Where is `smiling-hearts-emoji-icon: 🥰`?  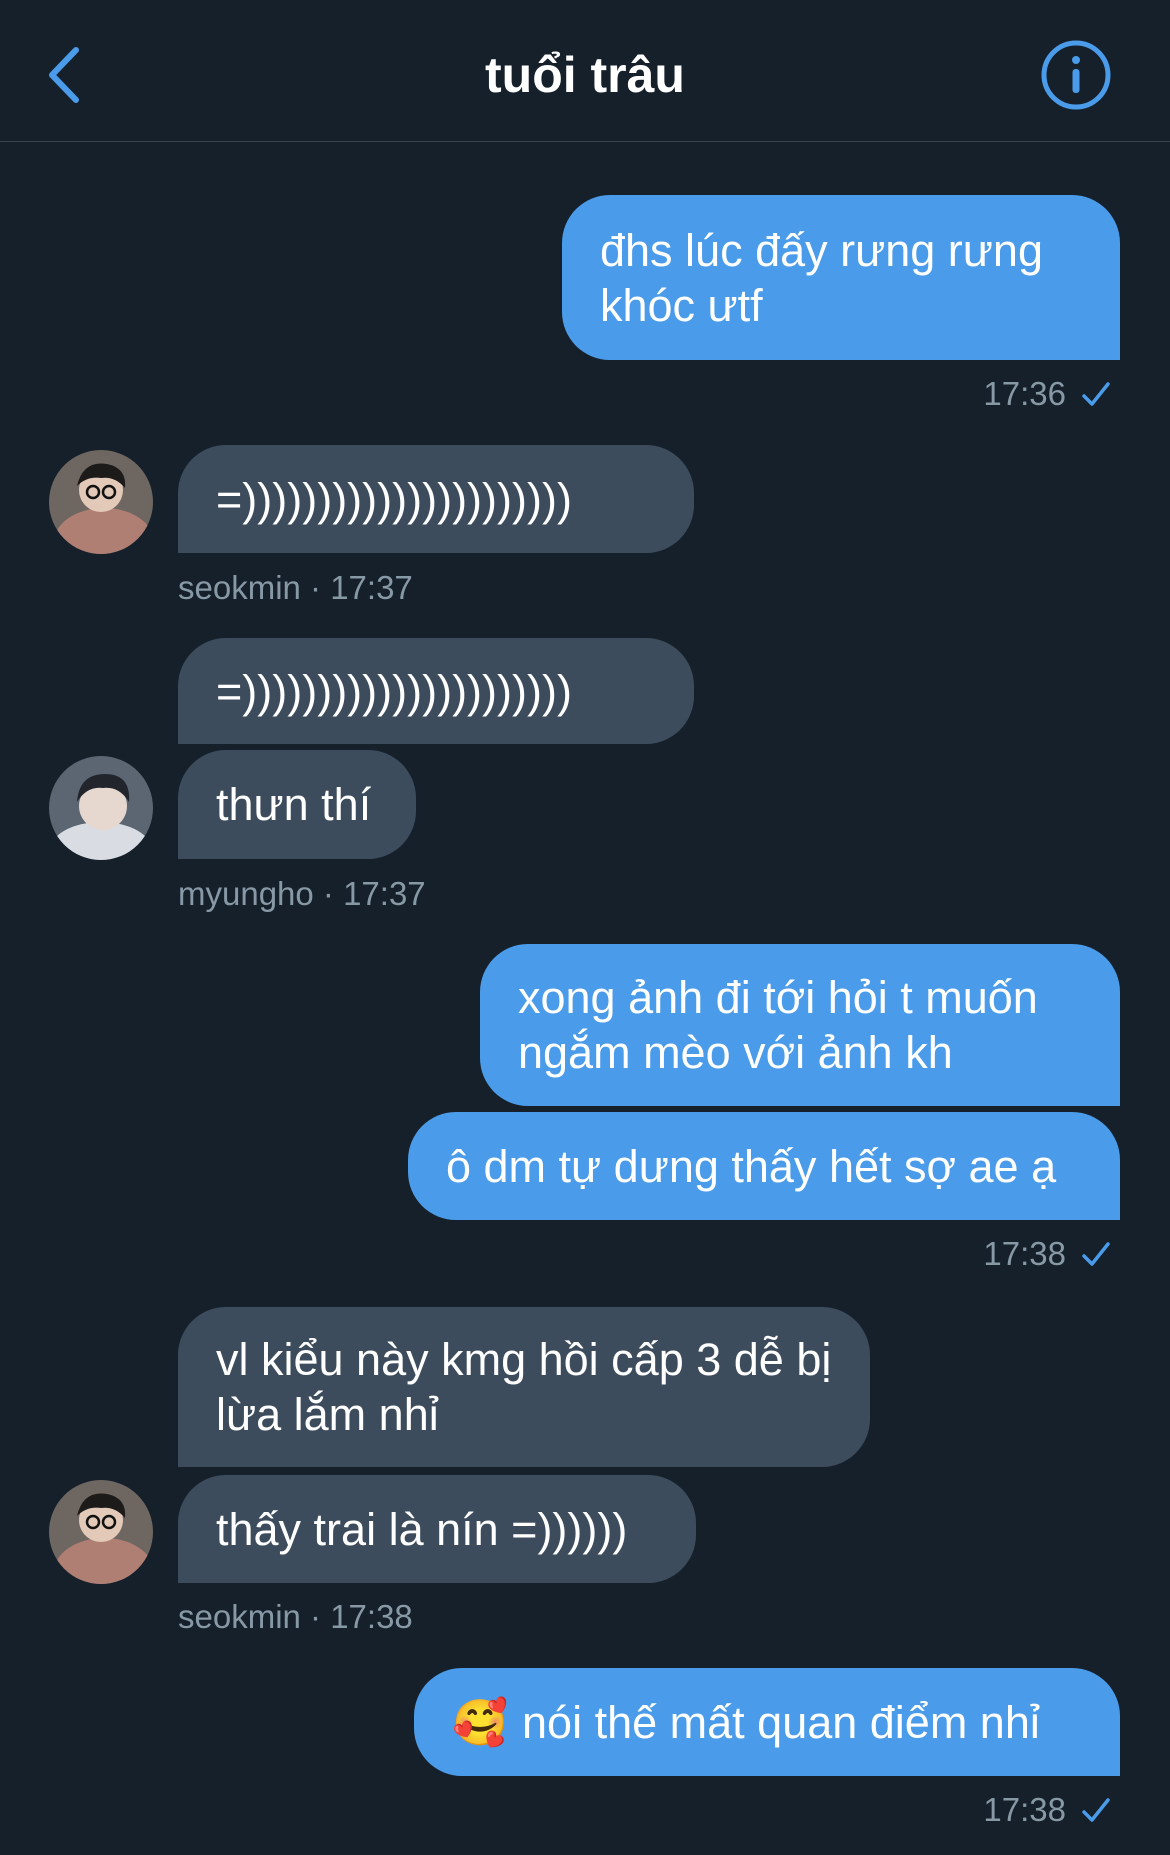 smiling-hearts-emoji-icon: 🥰 is located at coordinates (480, 1722).